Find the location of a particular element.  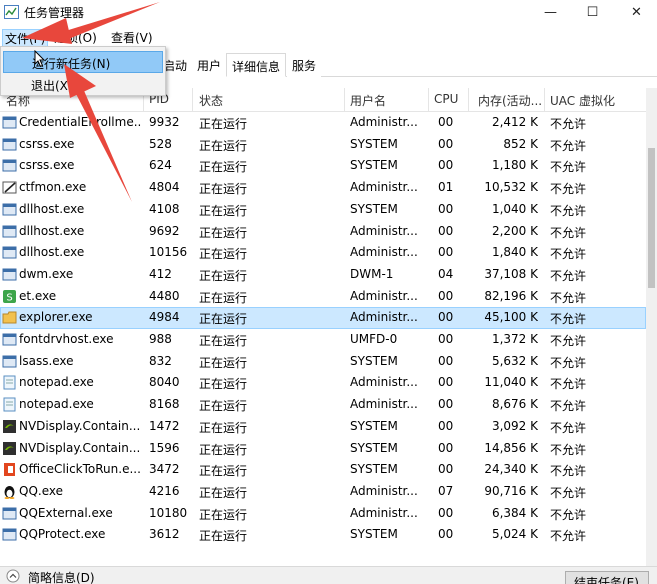

tab-details: 详细信息 is located at coordinates (256, 65).